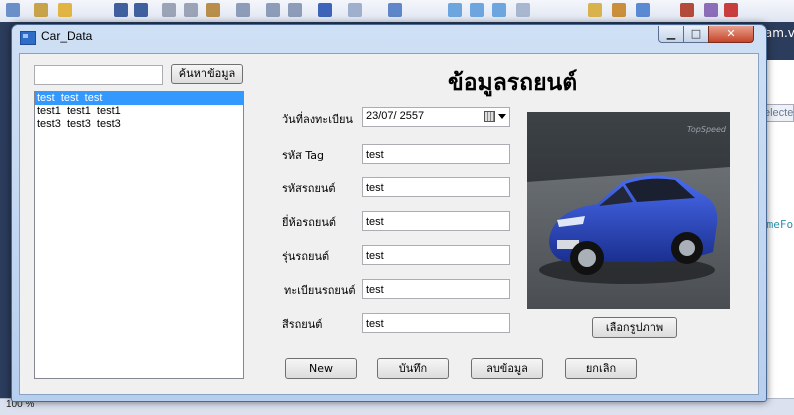  Describe the element at coordinates (67, 36) in the screenshot. I see `window-title: Car_Data` at that location.